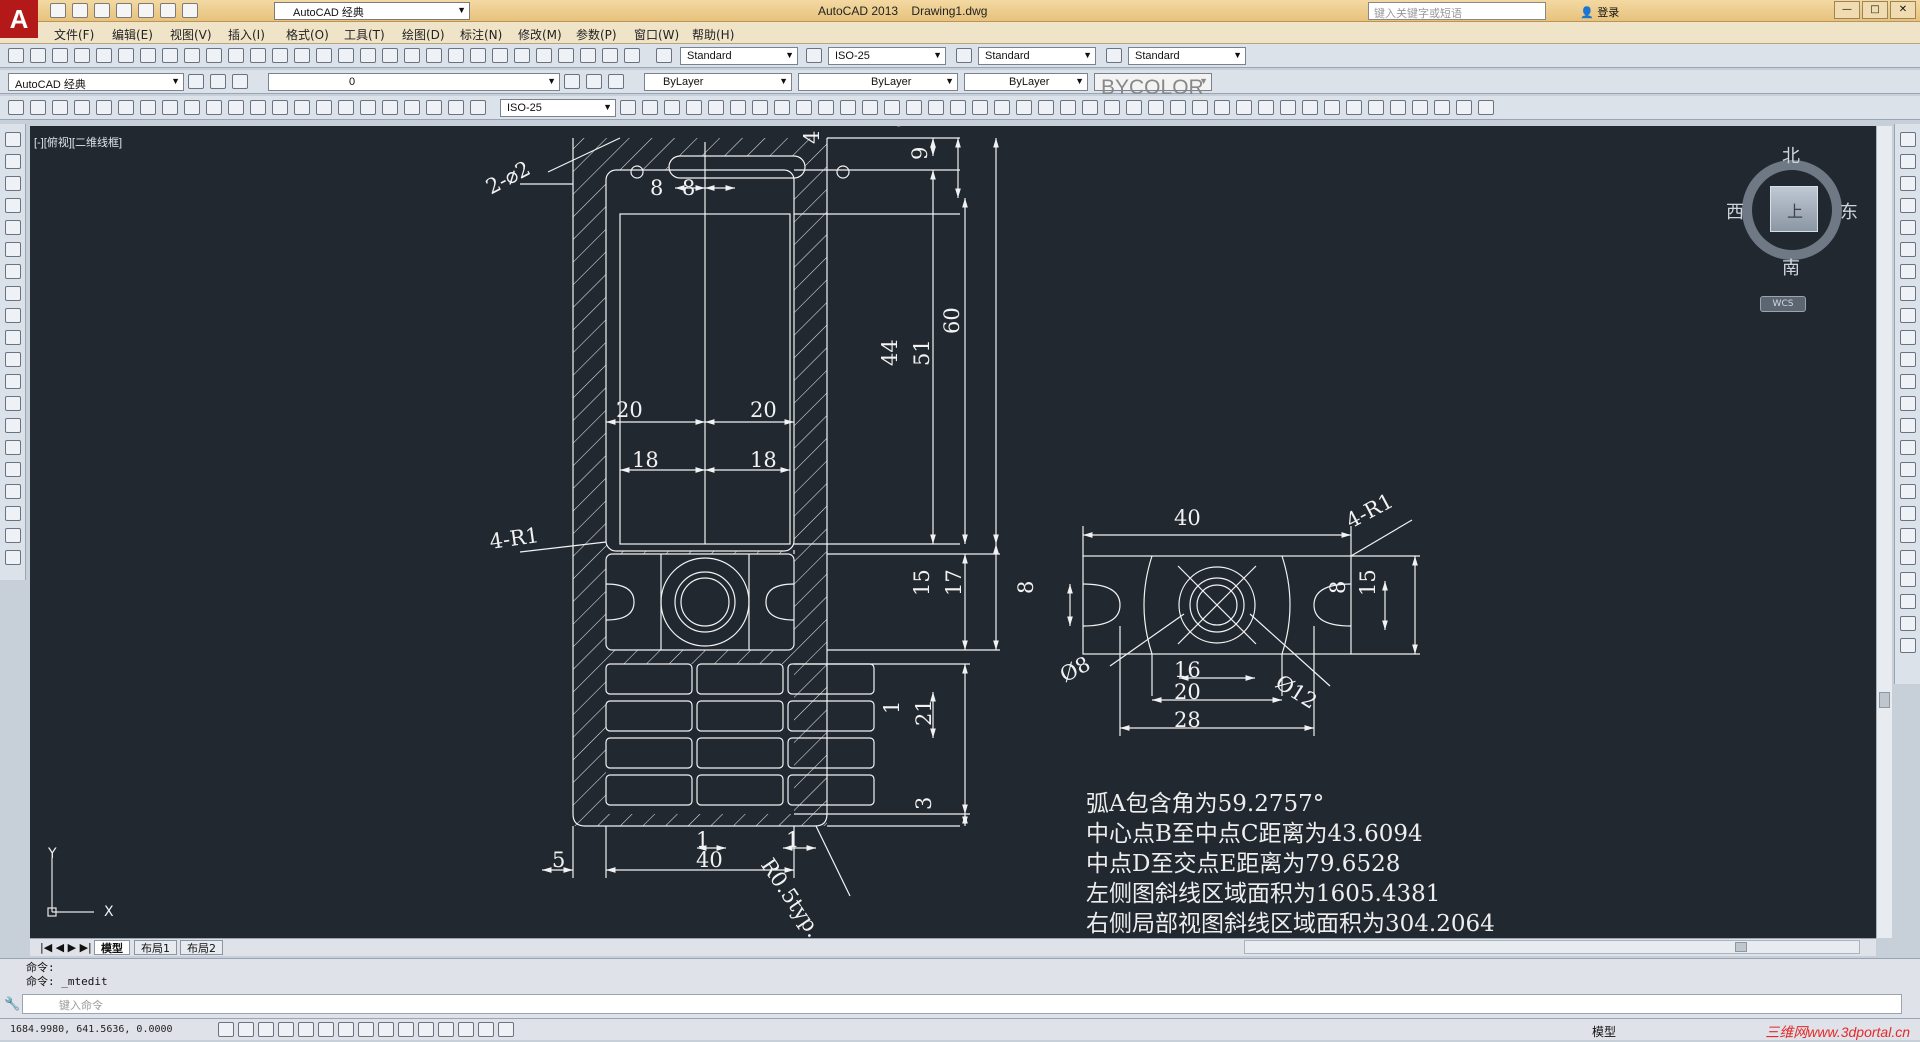 The height and width of the screenshot is (1042, 1920). What do you see at coordinates (1026, 82) in the screenshot?
I see `lineweight-select: ByLayer ▼` at bounding box center [1026, 82].